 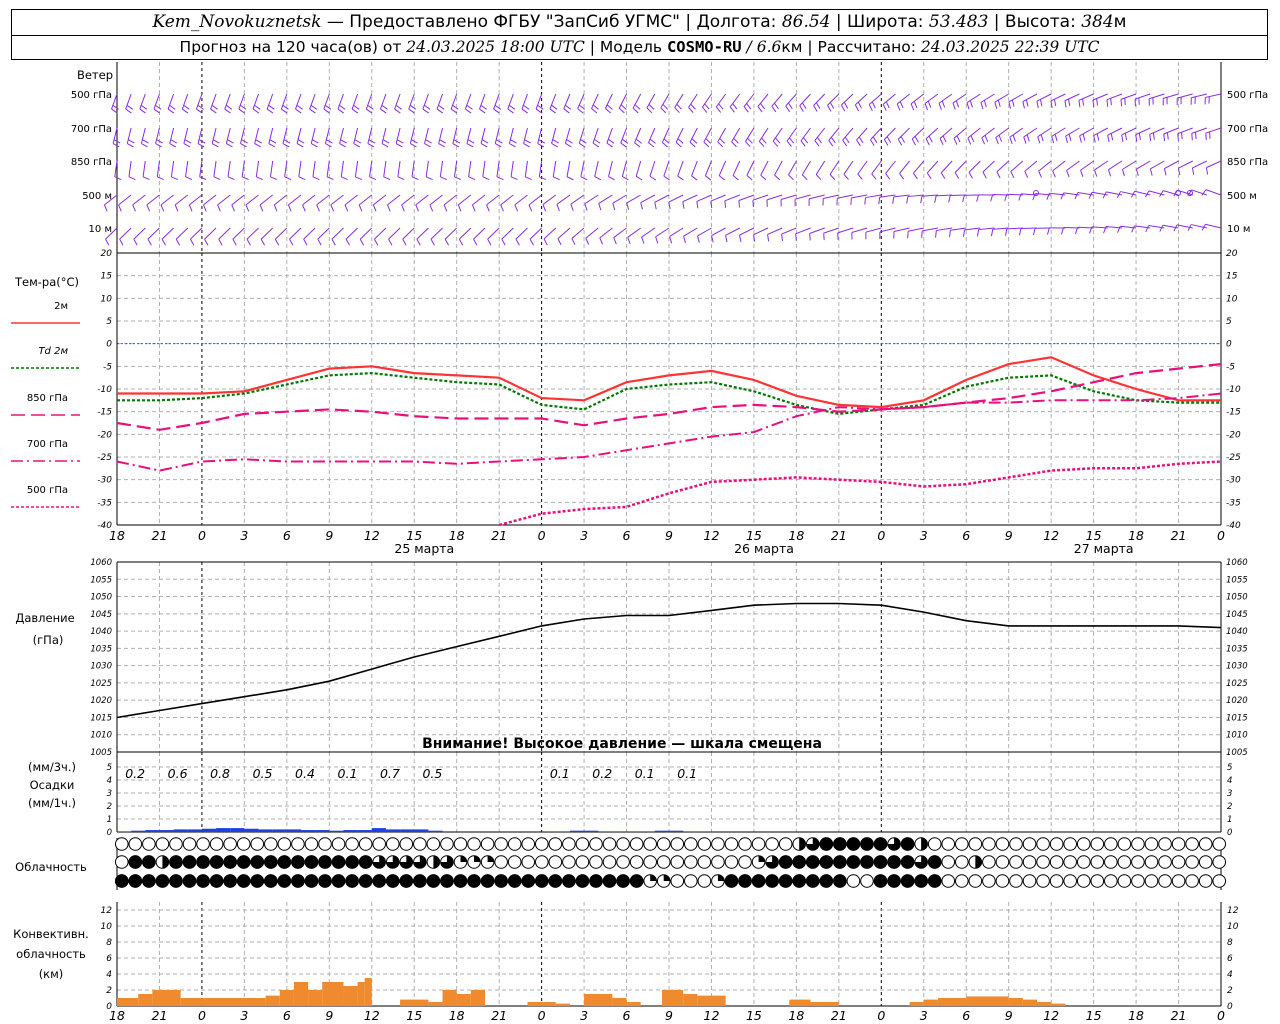 What do you see at coordinates (1221, 1015) in the screenshot?
I see `time-tick-bottom: 0` at bounding box center [1221, 1015].